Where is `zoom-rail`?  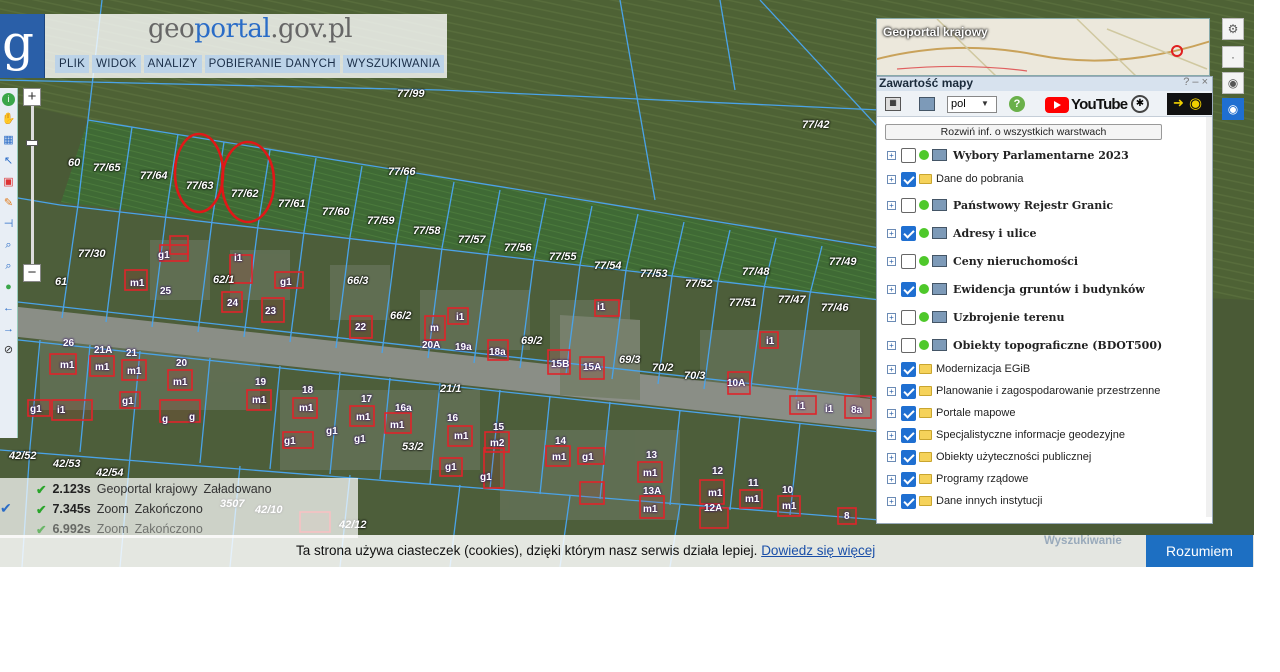 zoom-rail is located at coordinates (32, 186).